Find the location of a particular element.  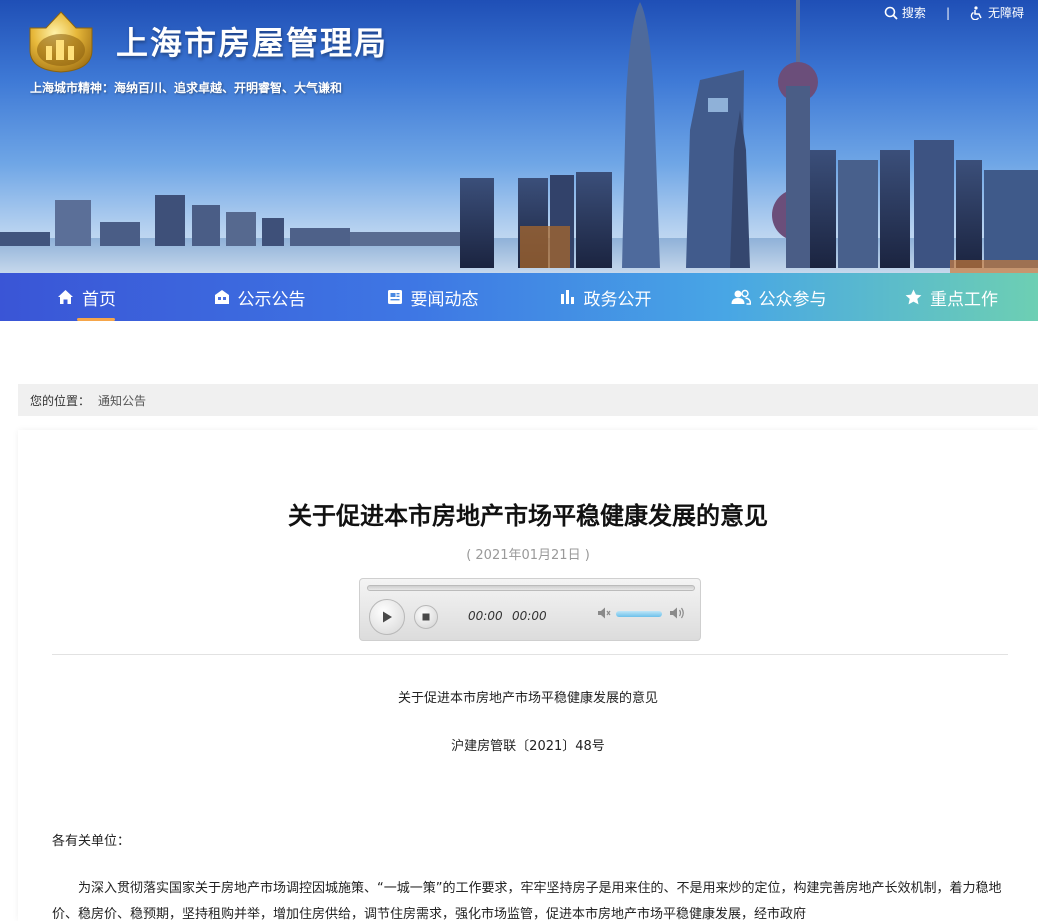

search-label: 搜索 is located at coordinates (913, 13).